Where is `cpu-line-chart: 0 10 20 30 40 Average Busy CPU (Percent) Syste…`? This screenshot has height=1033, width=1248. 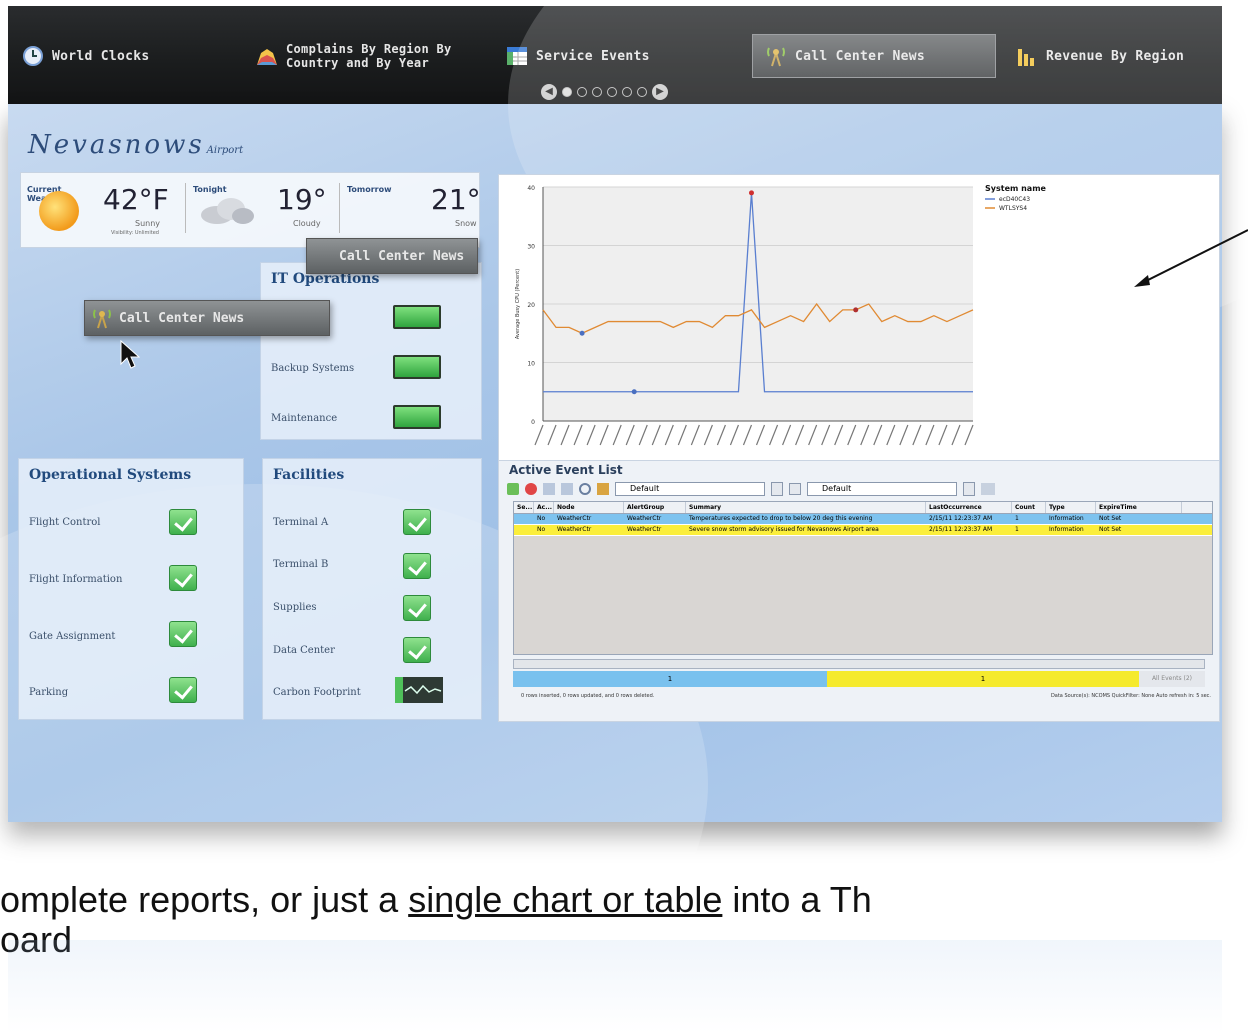
cpu-line-chart: 0 10 20 30 40 Average Busy CPU (Percent) Syste… is located at coordinates (781, 315).